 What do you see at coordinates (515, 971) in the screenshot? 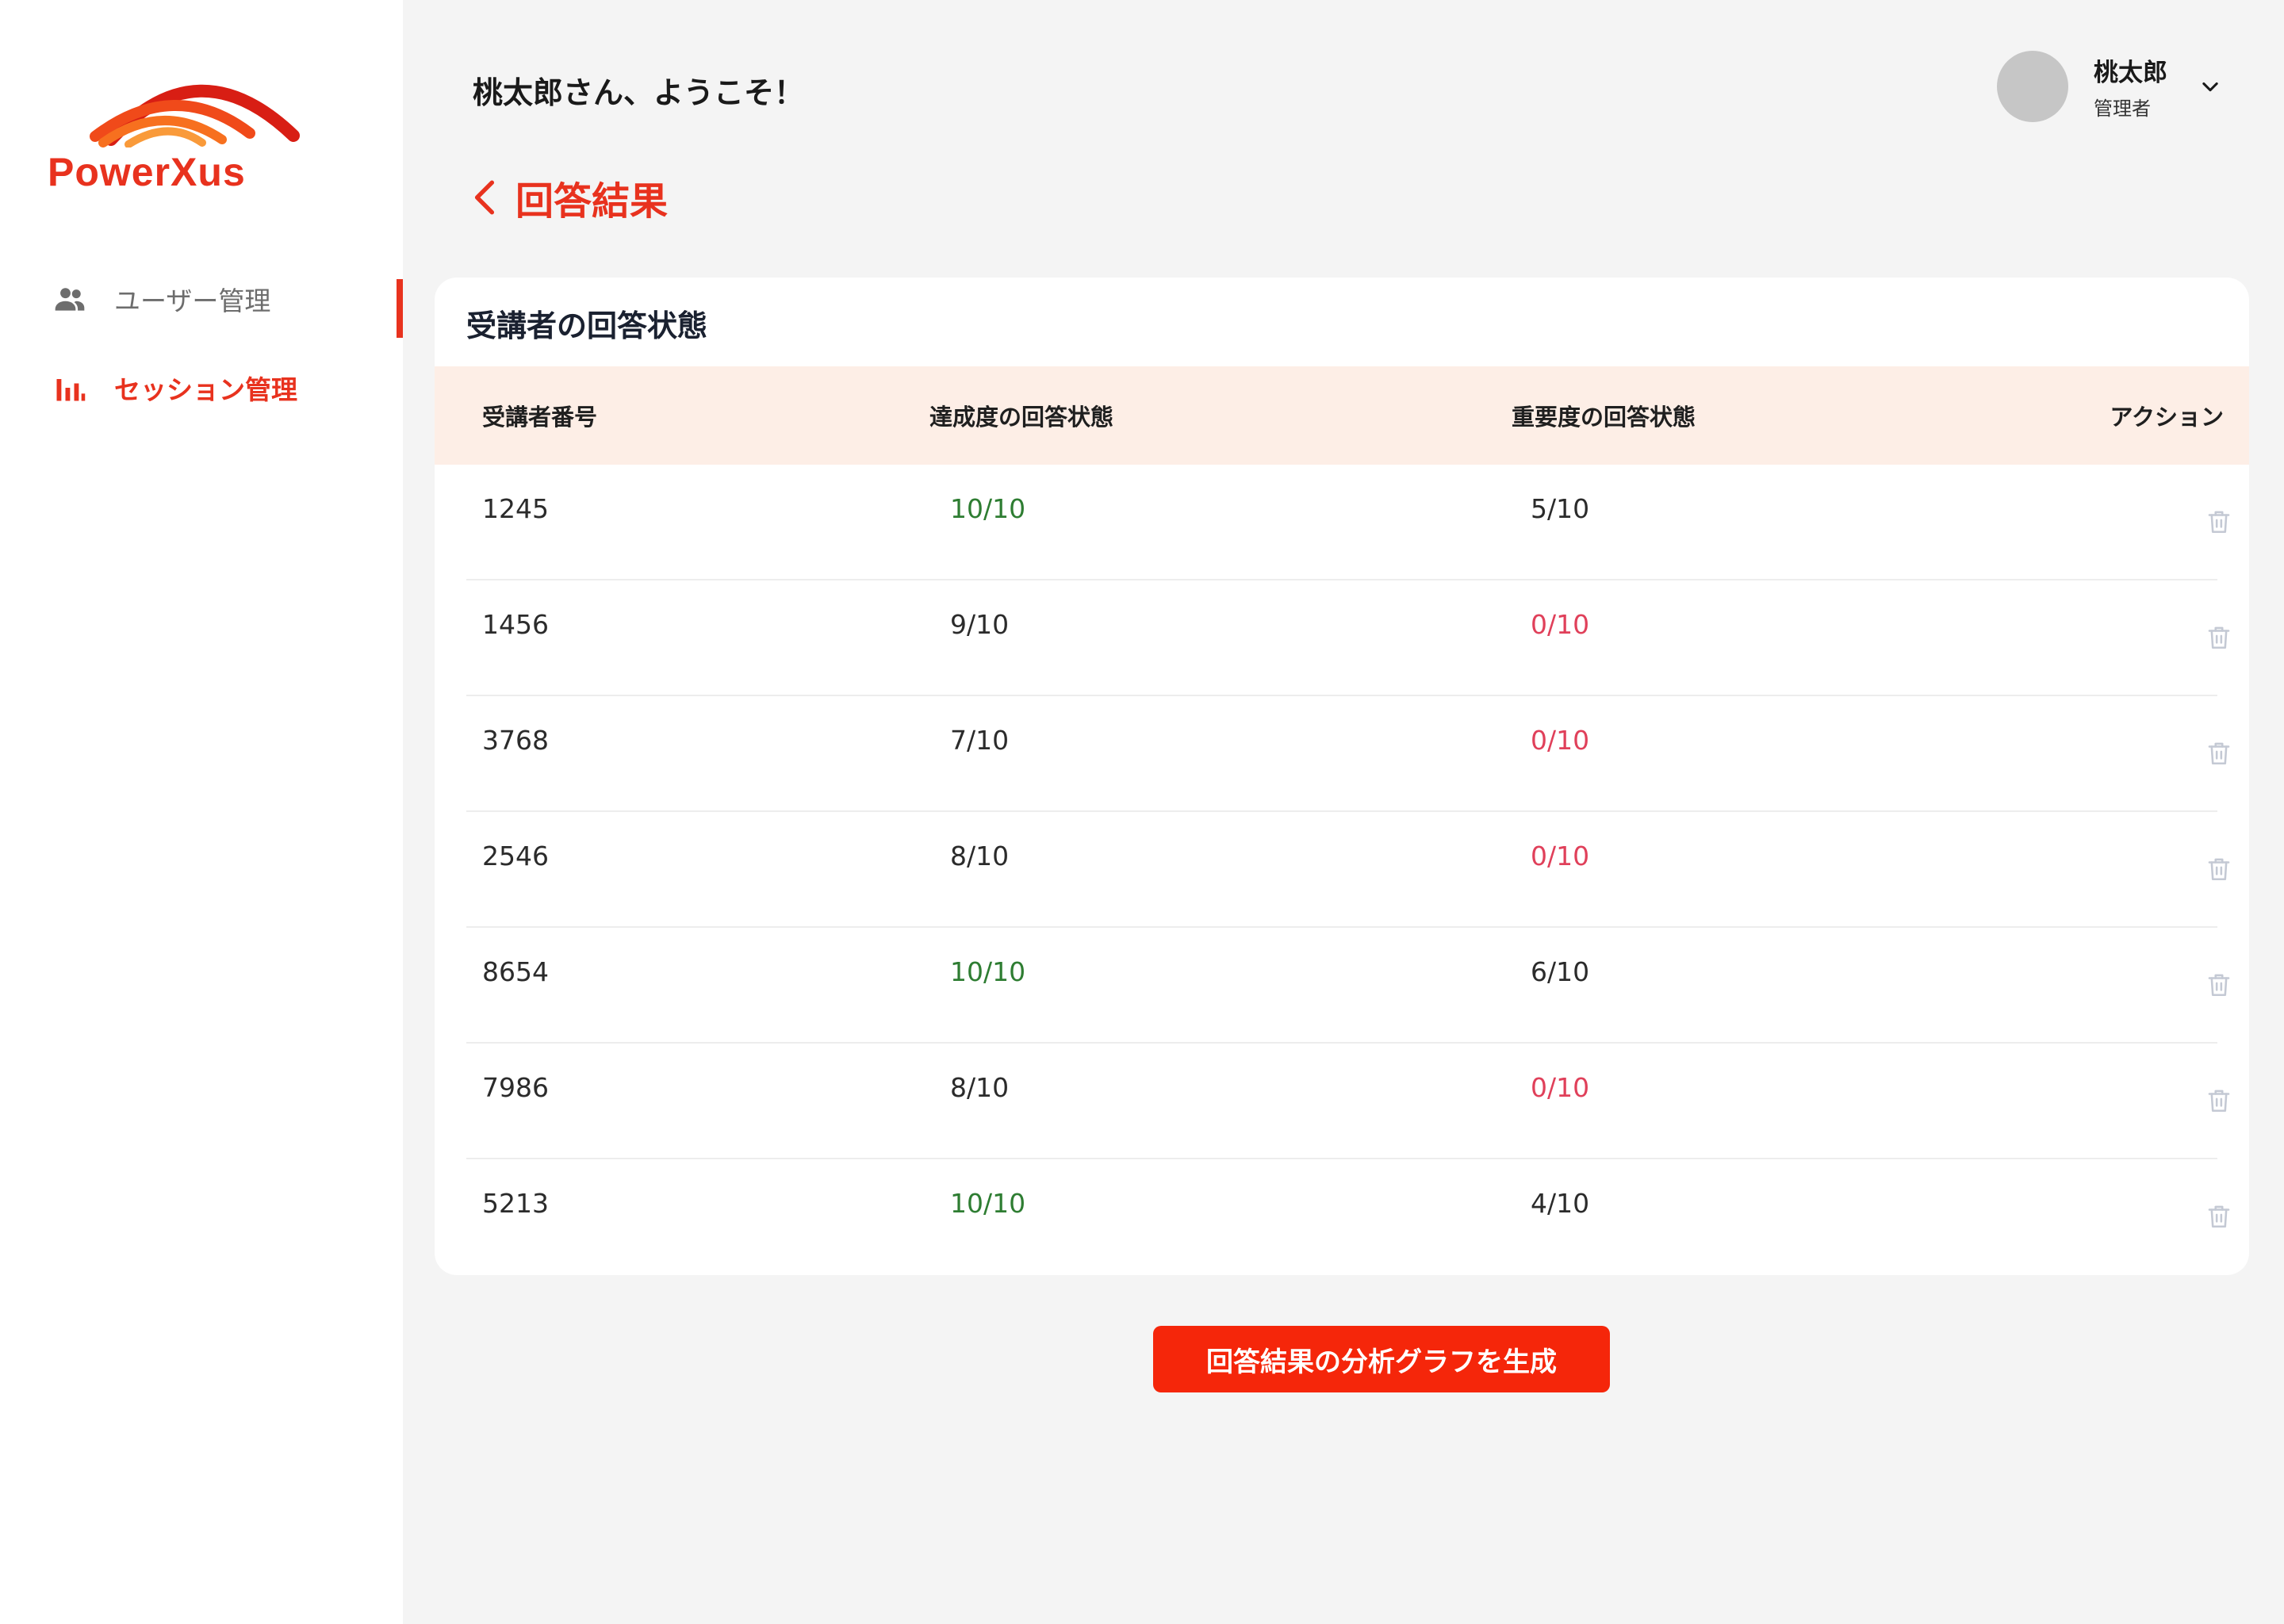
I see `student-number-cell: 8654` at bounding box center [515, 971].